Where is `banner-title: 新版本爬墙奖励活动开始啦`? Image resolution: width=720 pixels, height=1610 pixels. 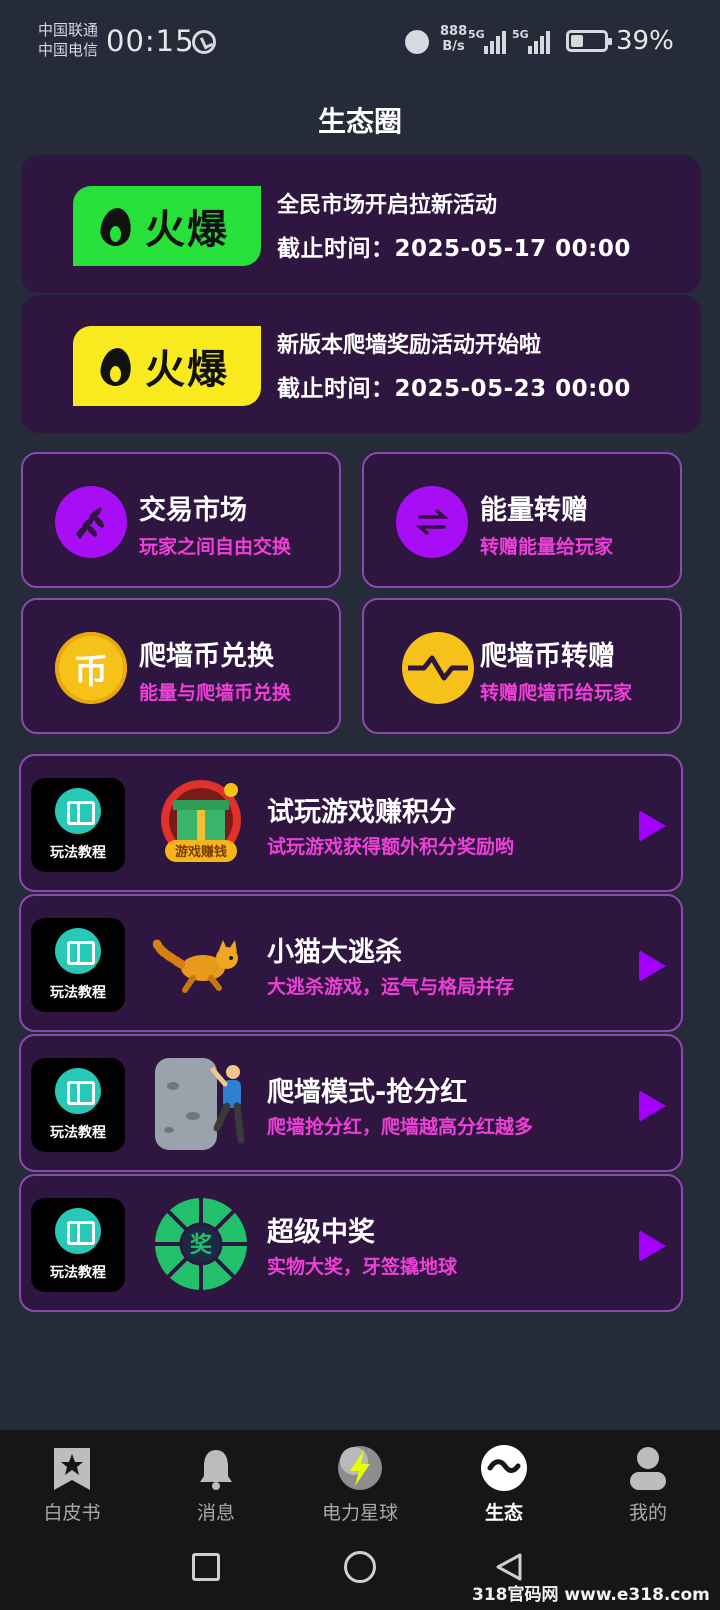 banner-title: 新版本爬墙奖励活动开始啦 is located at coordinates (409, 345).